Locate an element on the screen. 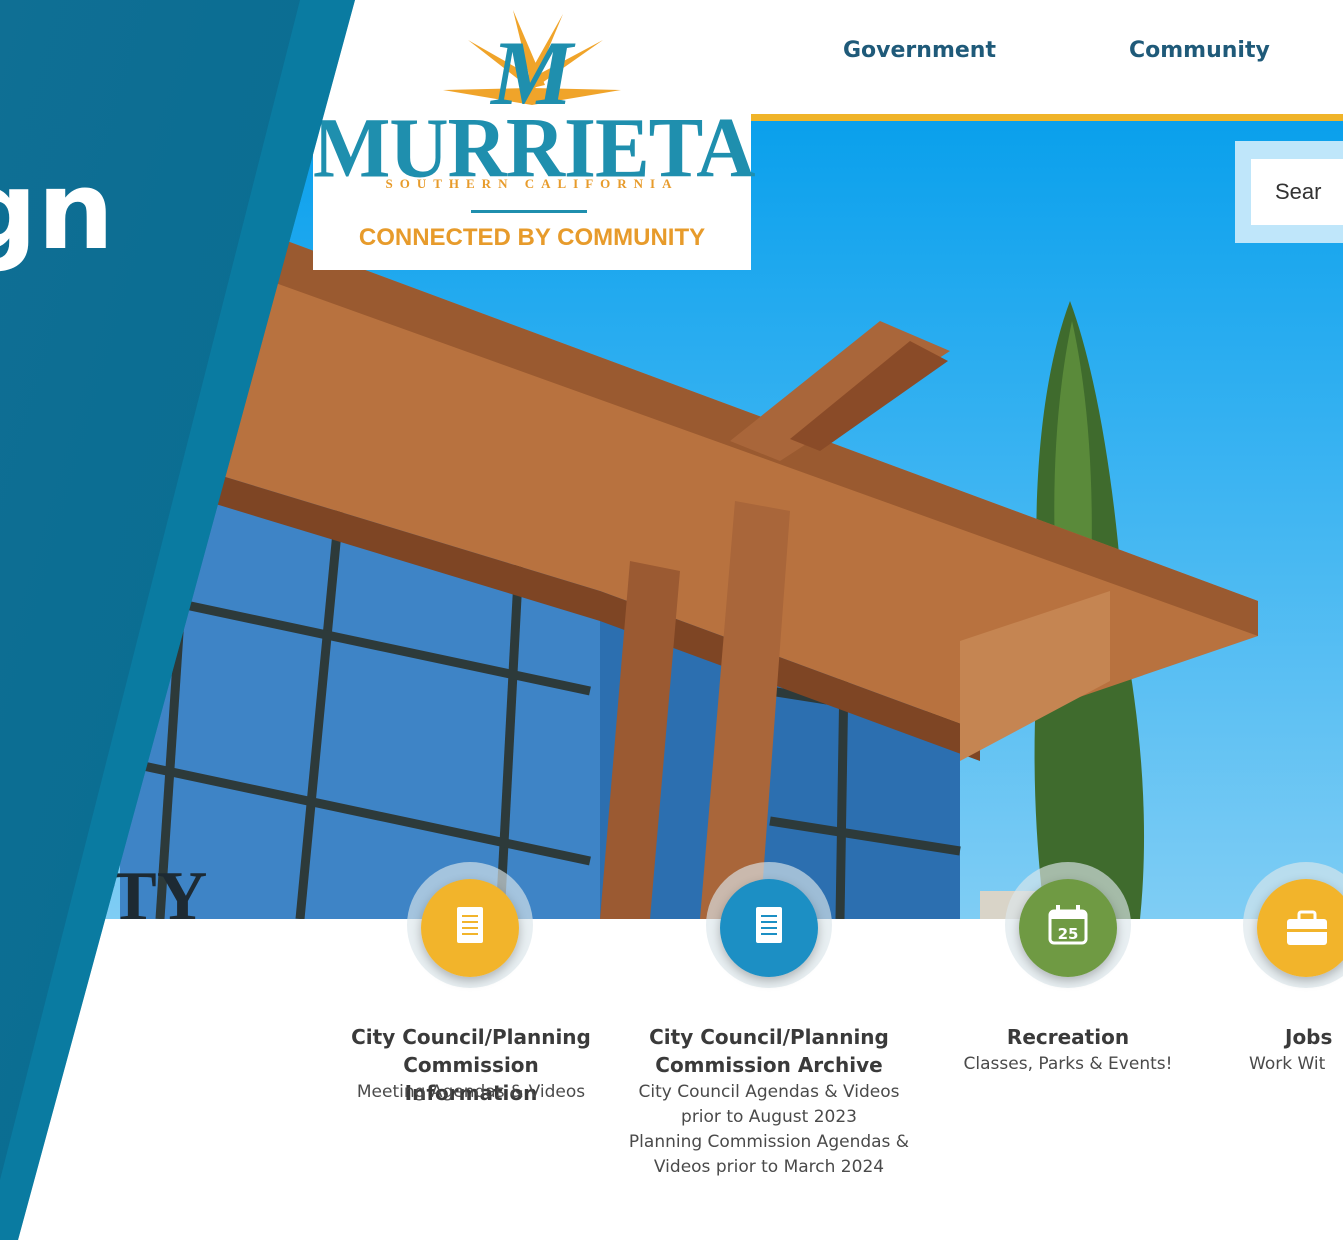 The image size is (1343, 1240). nav-community: Community is located at coordinates (1199, 50).